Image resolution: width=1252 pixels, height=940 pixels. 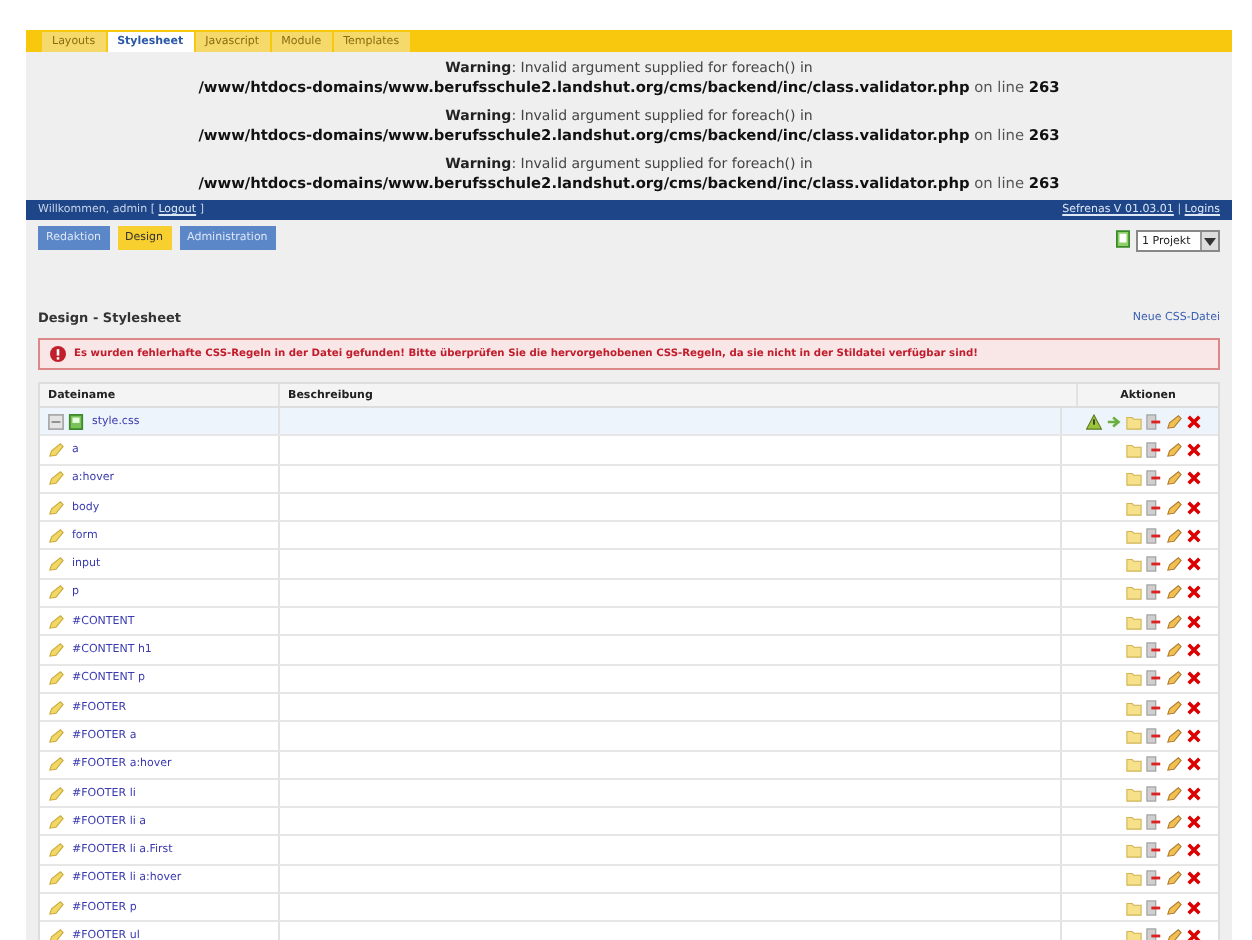 I want to click on warning-icon, so click(x=1094, y=421).